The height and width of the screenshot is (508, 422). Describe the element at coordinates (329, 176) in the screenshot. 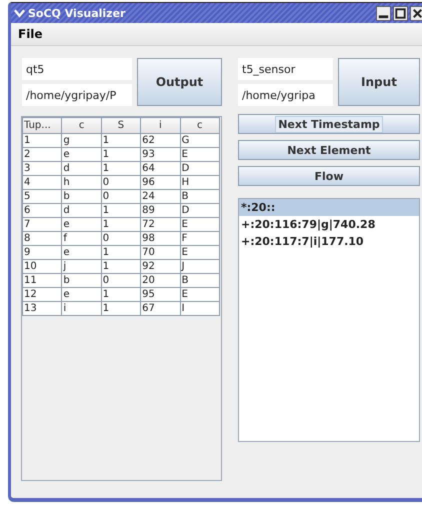

I see `action-button: Flow` at that location.